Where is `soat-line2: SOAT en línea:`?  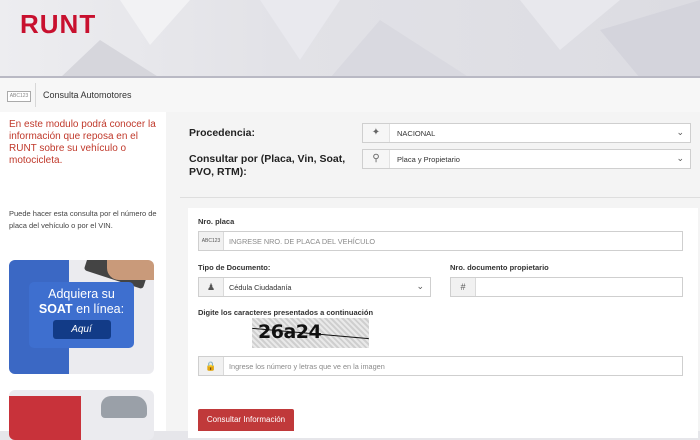
soat-line2: SOAT en línea: is located at coordinates (81, 309).